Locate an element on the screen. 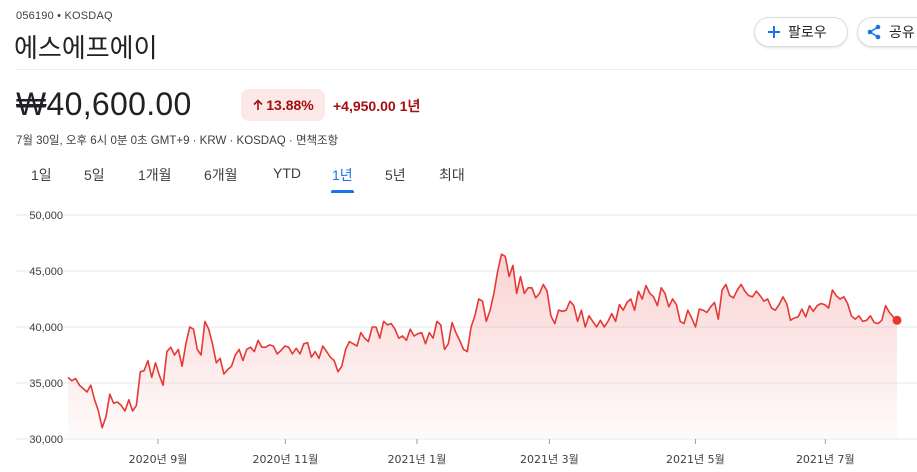  range-tabs: 1일 5일 1개월 6개월 YTD 1년 5년 최대 is located at coordinates (250, 179).